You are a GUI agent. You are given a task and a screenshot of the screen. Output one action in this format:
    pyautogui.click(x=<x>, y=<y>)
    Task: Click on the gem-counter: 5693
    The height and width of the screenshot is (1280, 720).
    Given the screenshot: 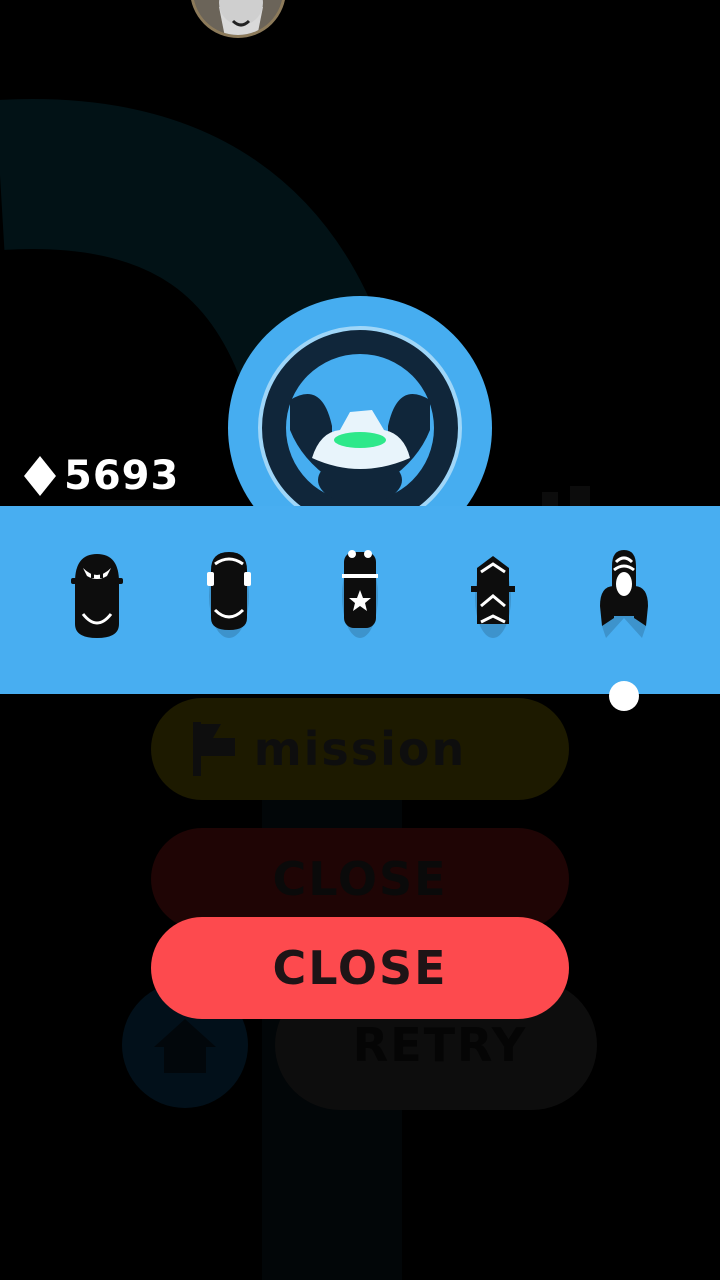 What is the action you would take?
    pyautogui.click(x=100, y=476)
    